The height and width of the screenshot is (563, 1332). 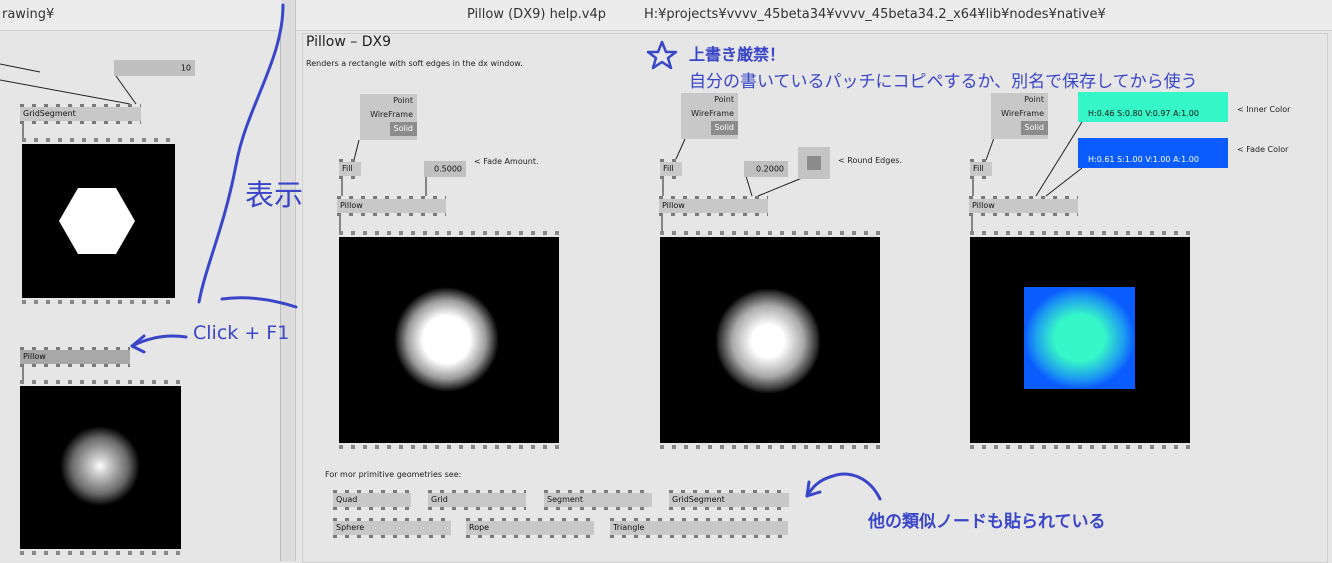 I want to click on star-icon, so click(x=662, y=55).